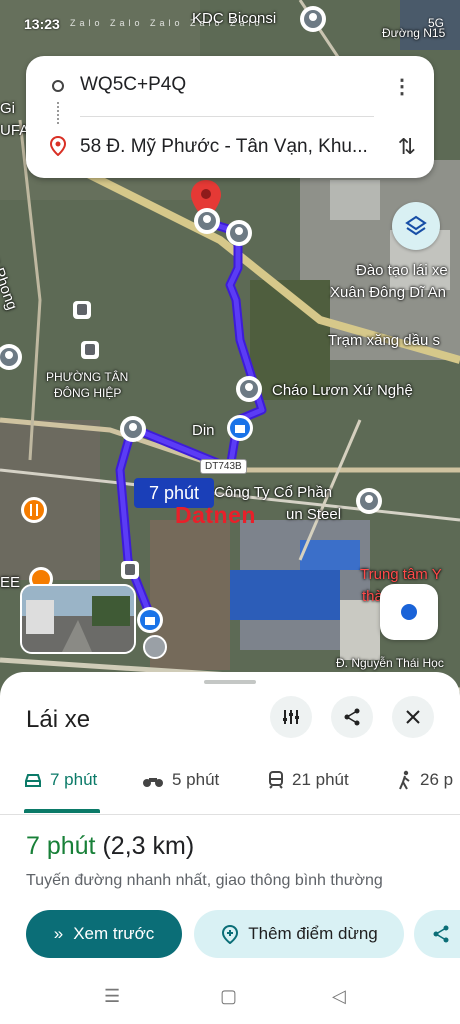  I want to click on walk-icon, so click(404, 780).